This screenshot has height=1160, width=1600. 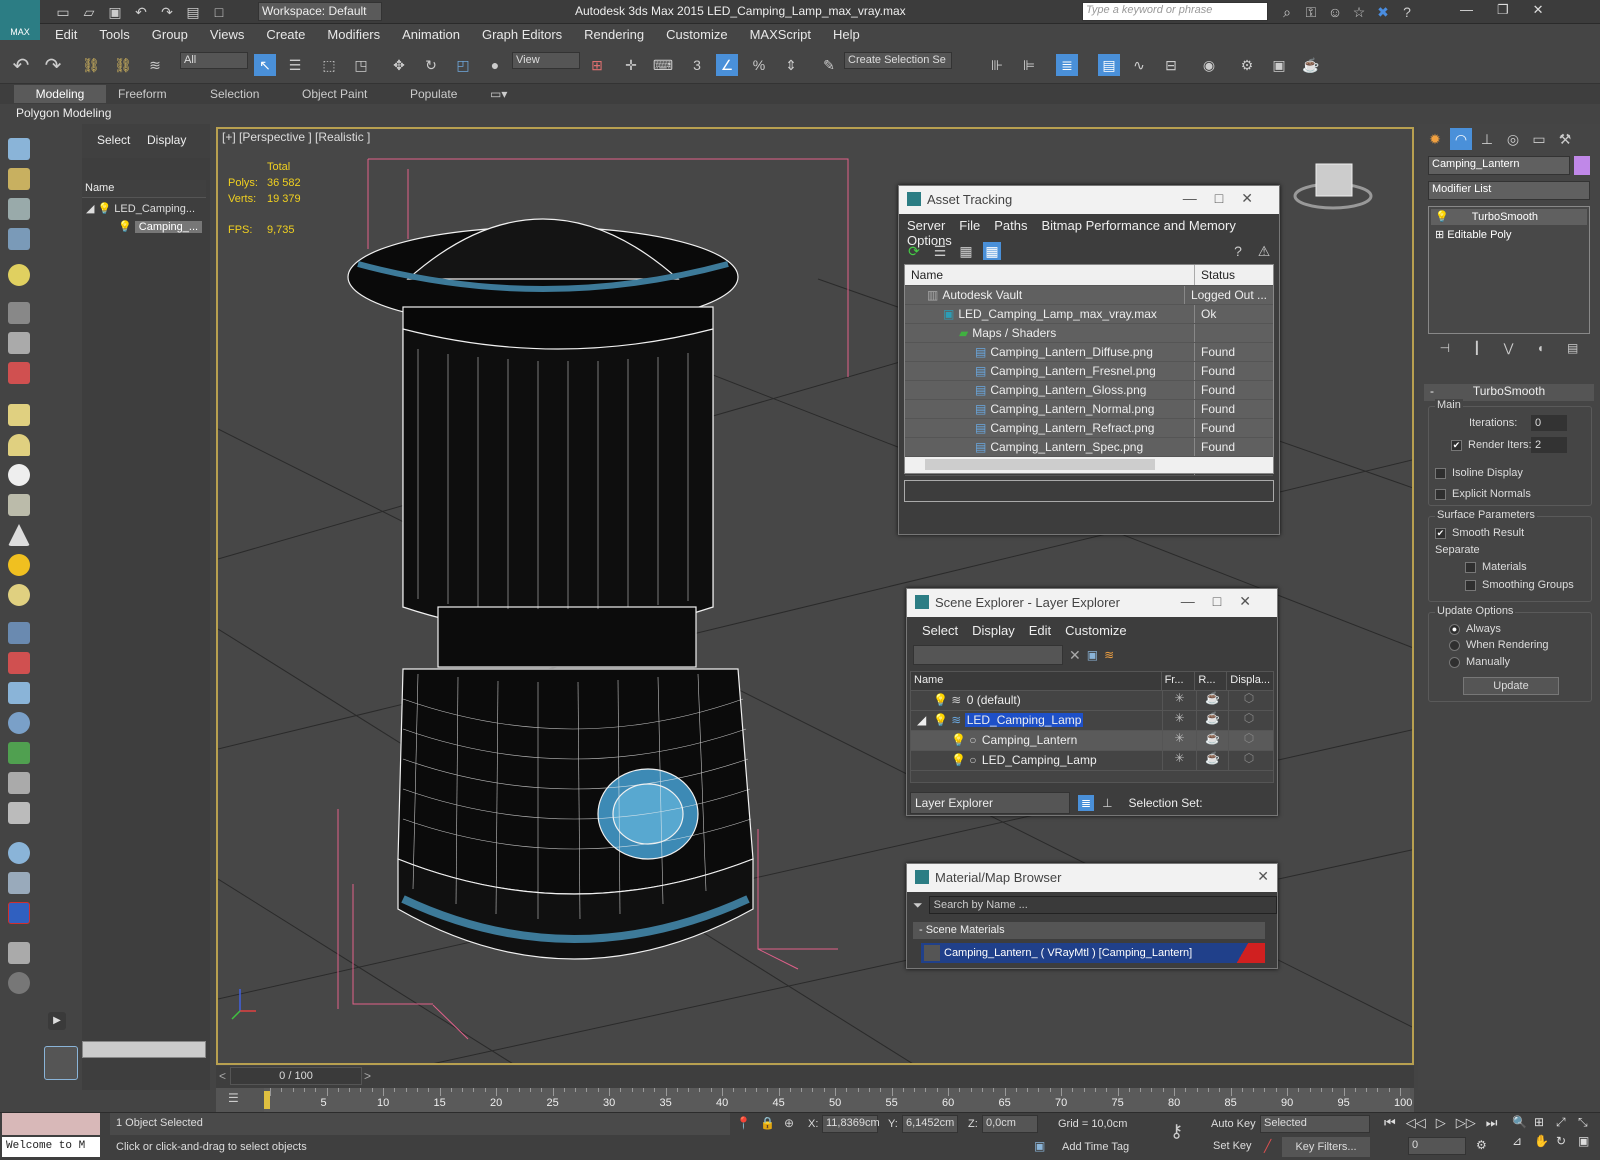 What do you see at coordinates (353, 33) in the screenshot?
I see `menu-modifiers: Modifiers` at bounding box center [353, 33].